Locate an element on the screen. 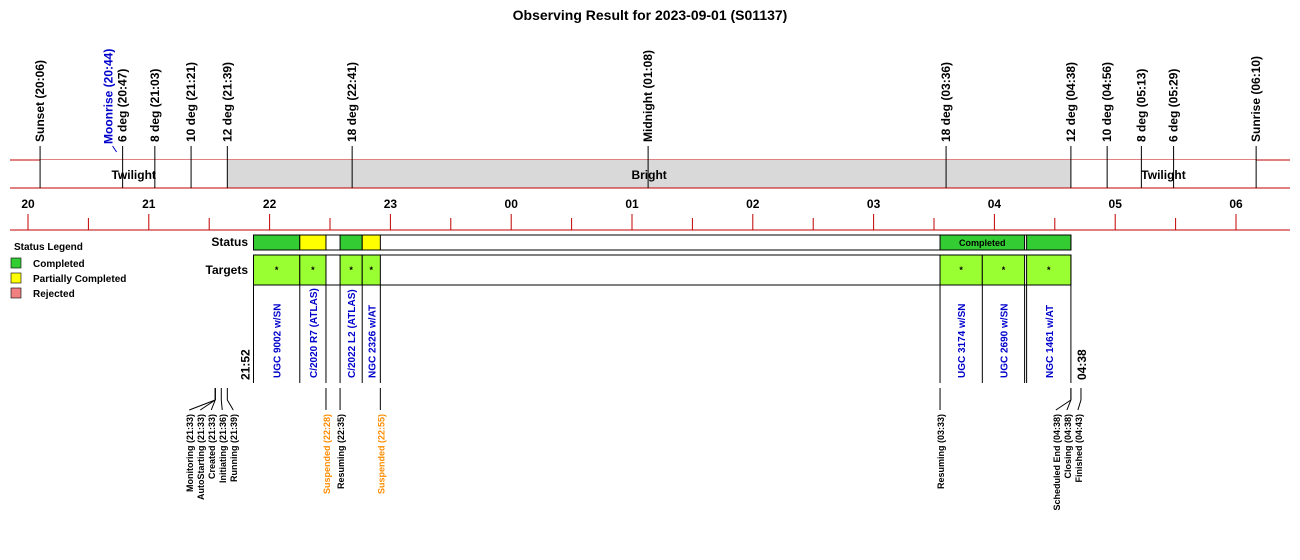 The height and width of the screenshot is (560, 1300). legend-swatch-completed is located at coordinates (16, 263).